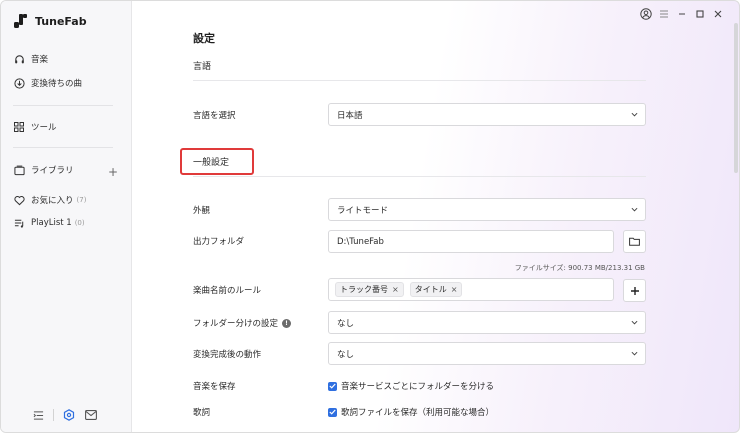 The width and height of the screenshot is (740, 433). What do you see at coordinates (40, 60) in the screenshot?
I see `sidebar-item-label: 音楽` at bounding box center [40, 60].